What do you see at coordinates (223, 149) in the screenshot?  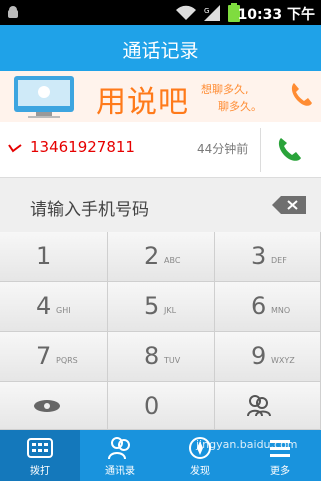 I see `call-time-ago: 44分钟前` at bounding box center [223, 149].